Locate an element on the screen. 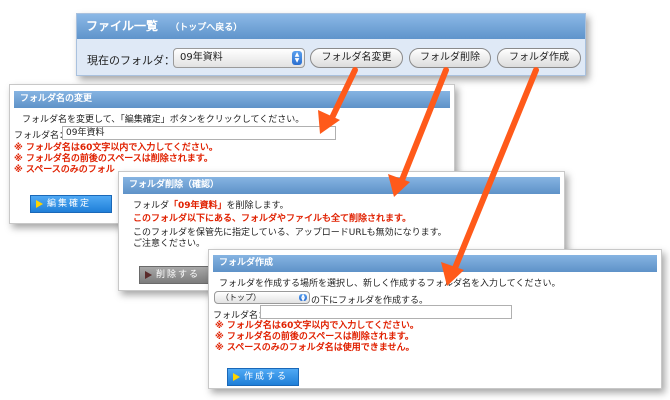 The width and height of the screenshot is (670, 400). header-title-bar: ファイル一覧 （トップへ戻る） is located at coordinates (331, 26).